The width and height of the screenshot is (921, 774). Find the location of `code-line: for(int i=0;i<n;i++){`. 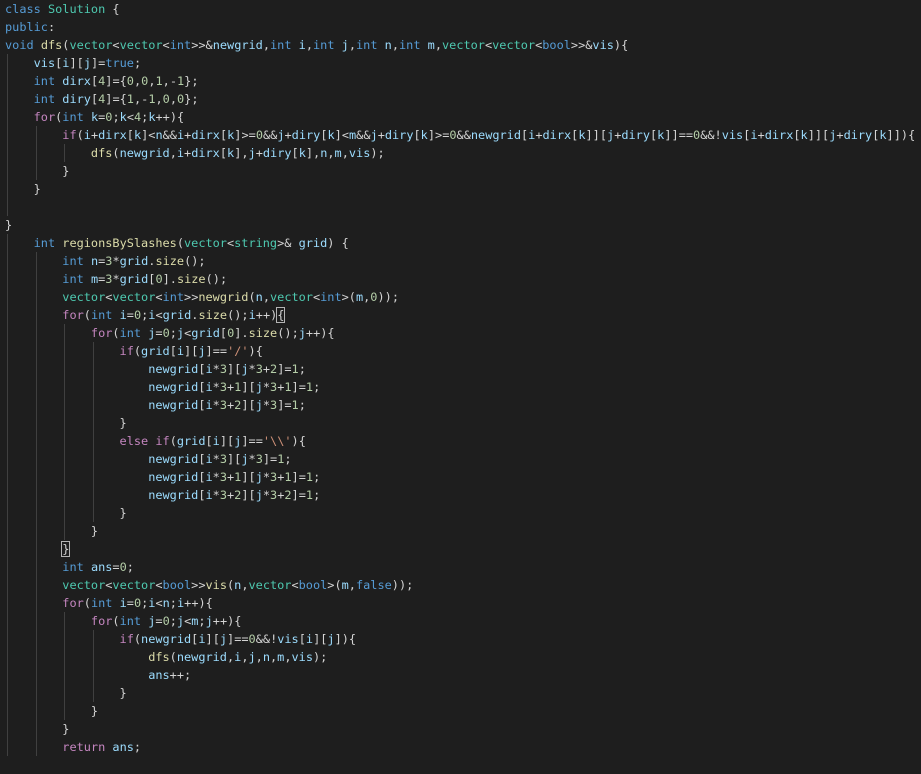

code-line: for(int i=0;i<n;i++){ is located at coordinates (460, 603).